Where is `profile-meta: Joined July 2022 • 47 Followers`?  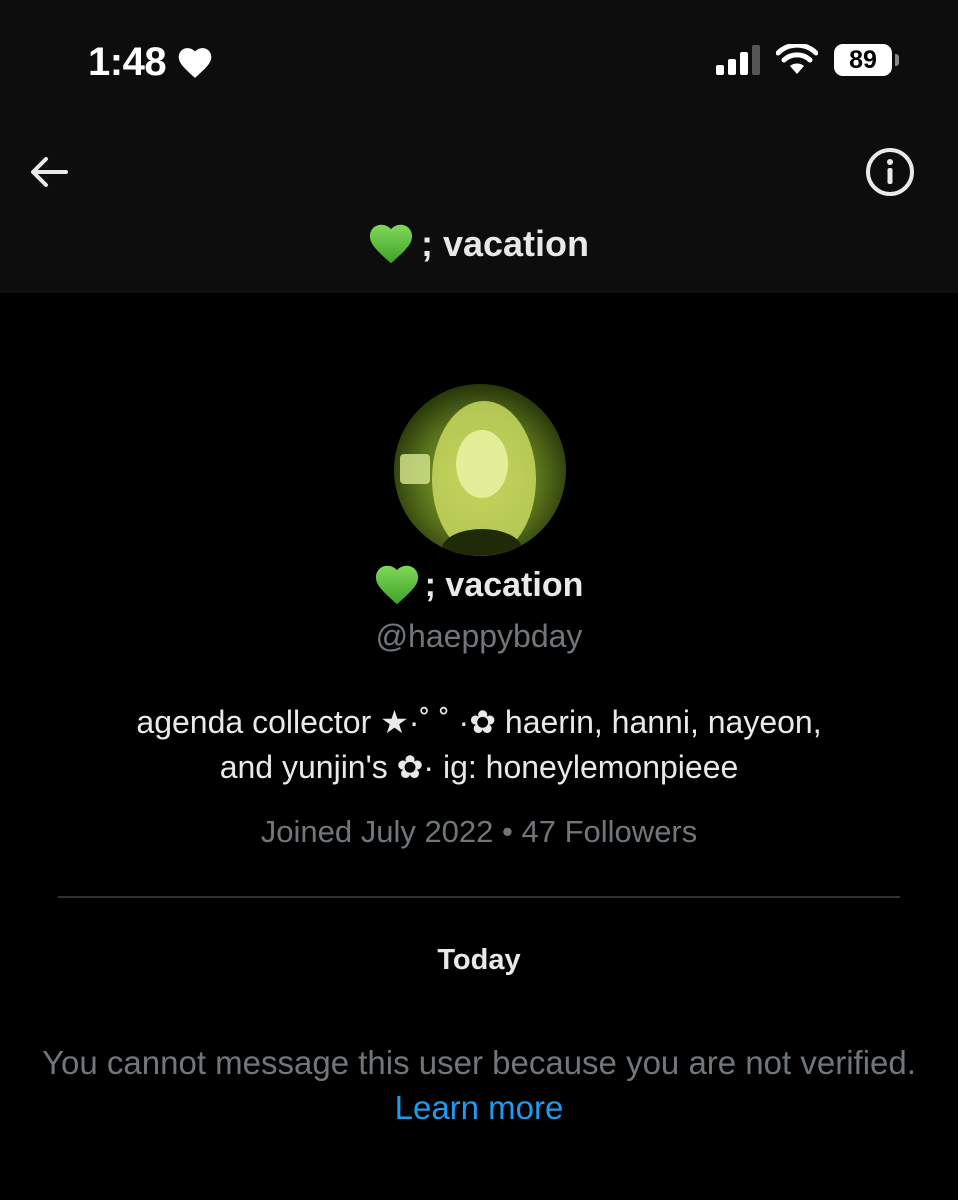
profile-meta: Joined July 2022 • 47 Followers is located at coordinates (479, 832).